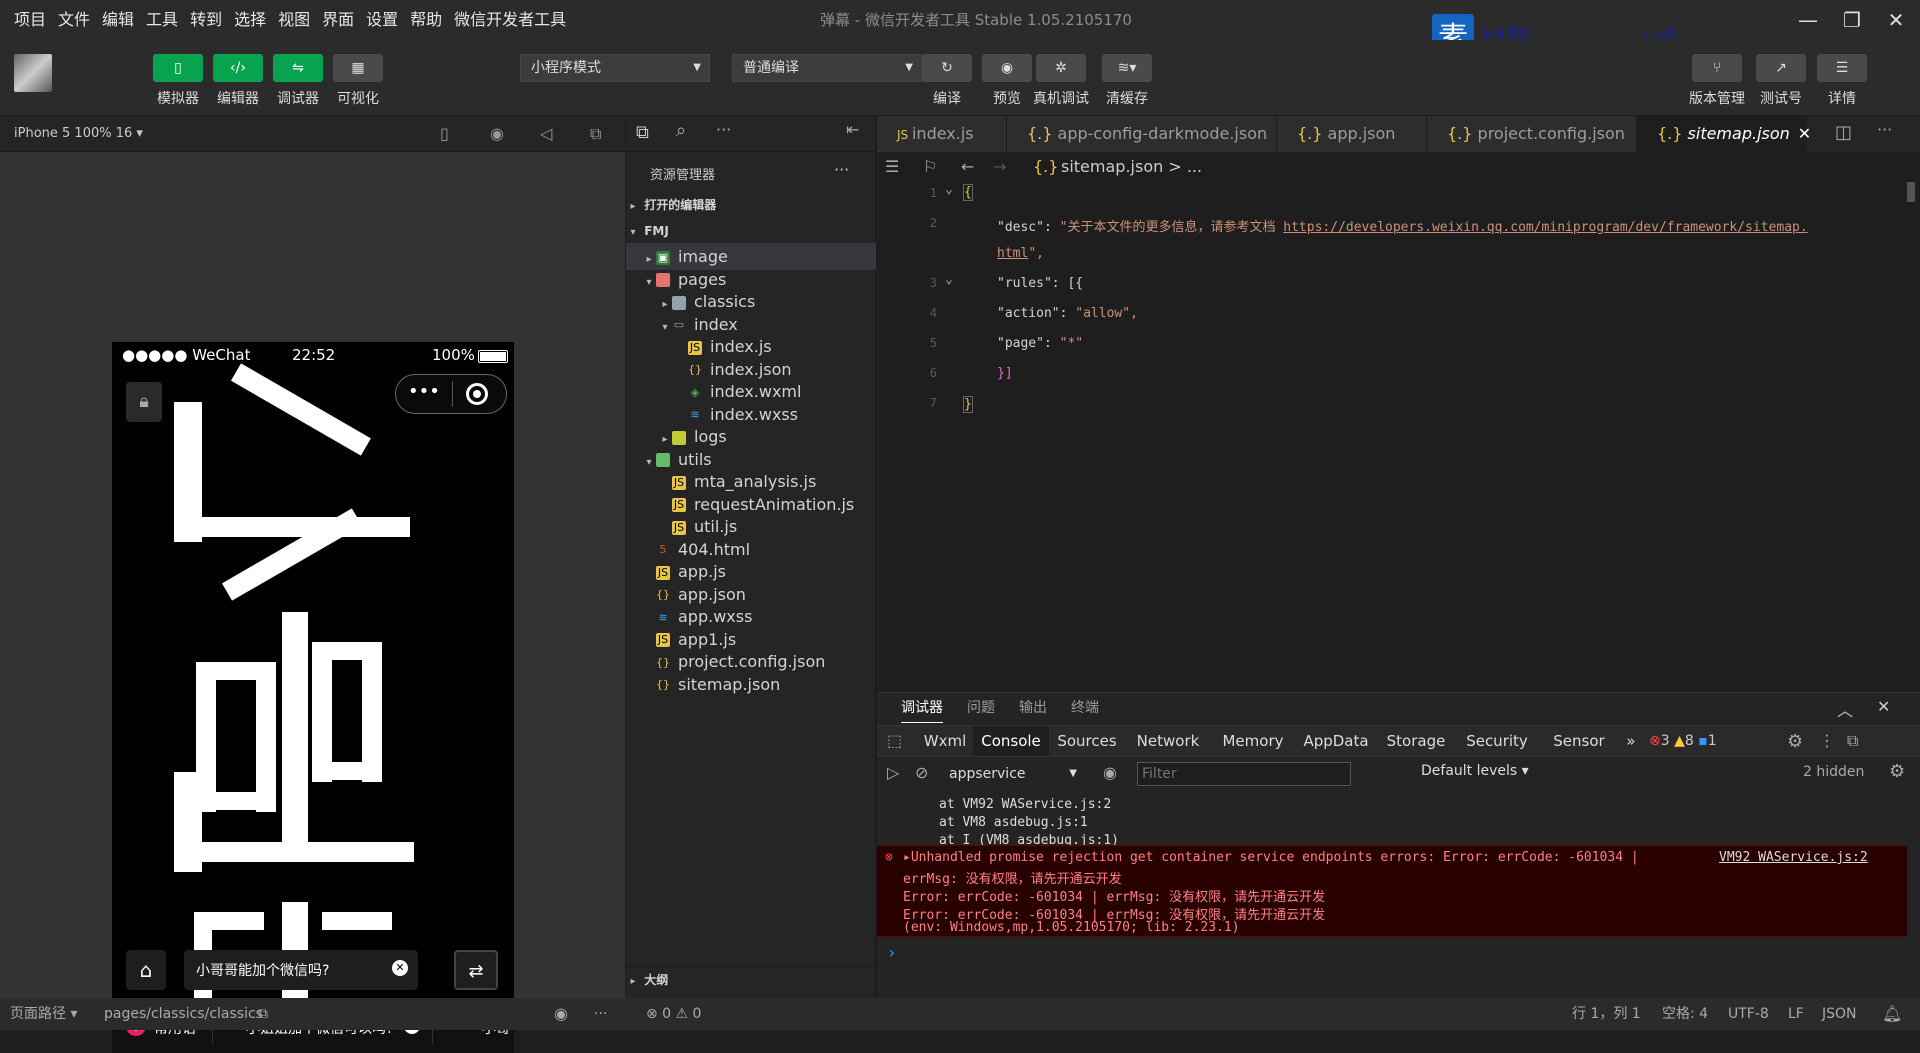  Describe the element at coordinates (30, 20) in the screenshot. I see `menu-item: 项目` at that location.